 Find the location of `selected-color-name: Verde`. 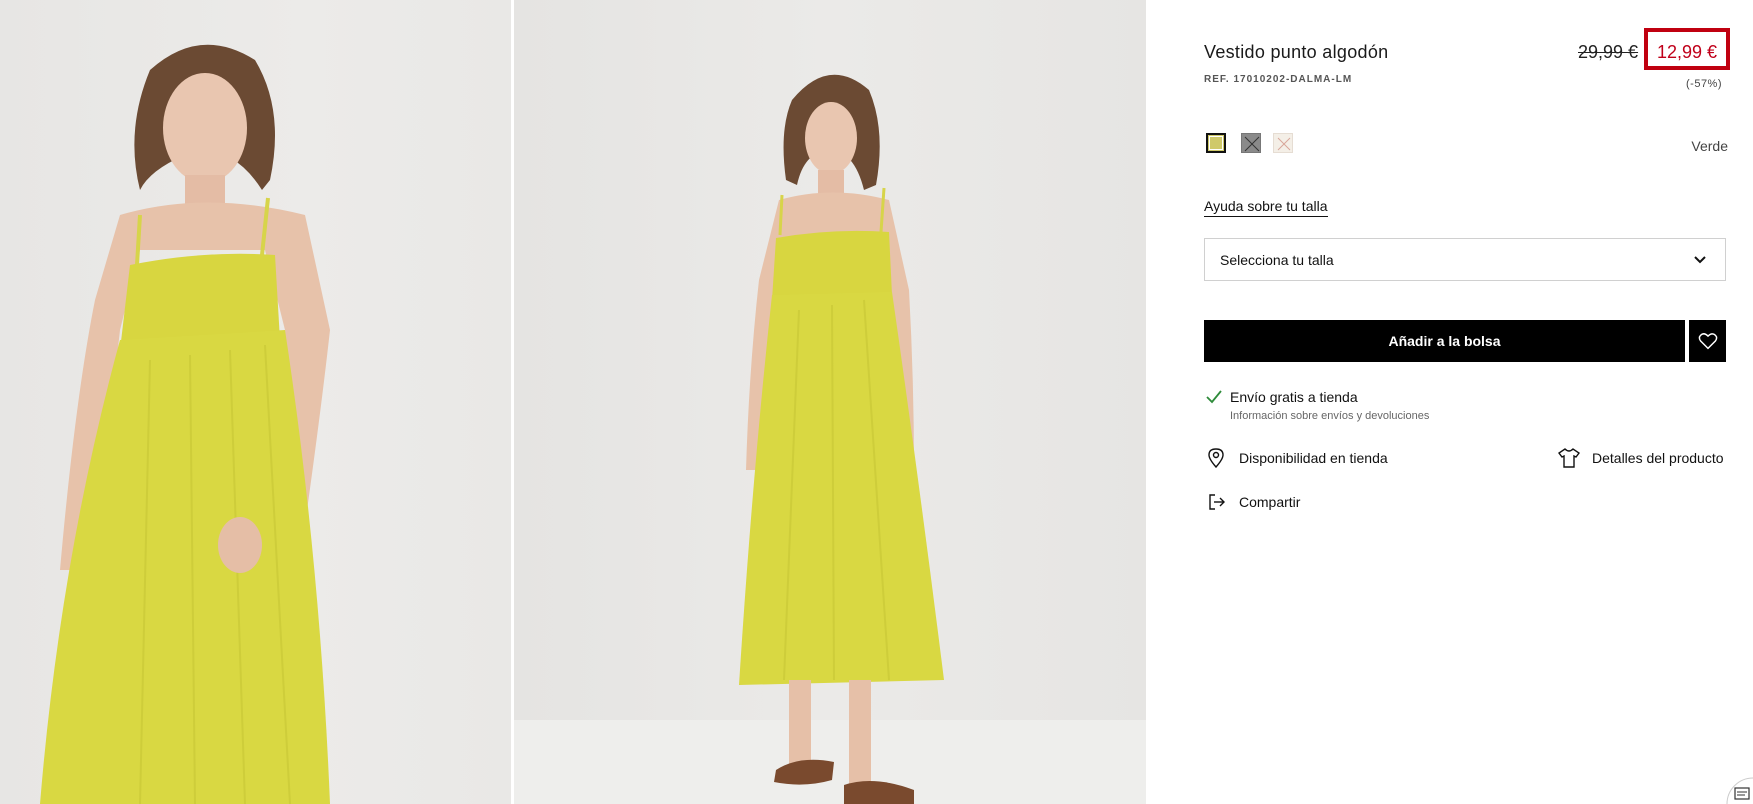

selected-color-name: Verde is located at coordinates (1709, 146).